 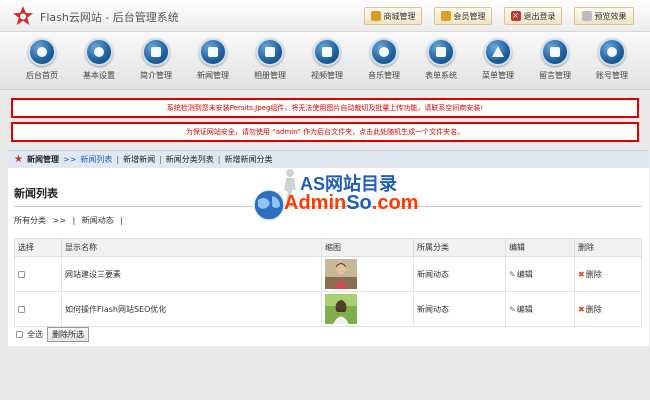 I want to click on watermark-logo: AS网站目录 AdminSo.com, so click(x=335, y=199).